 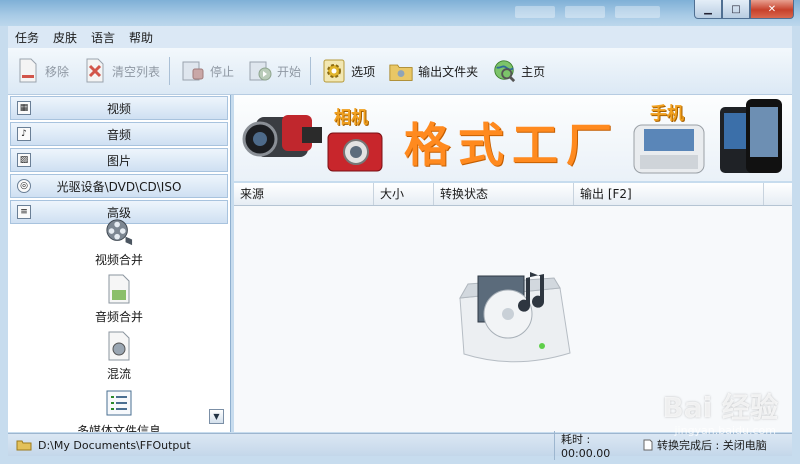 I want to click on options-button-label: 选项, so click(x=363, y=71).